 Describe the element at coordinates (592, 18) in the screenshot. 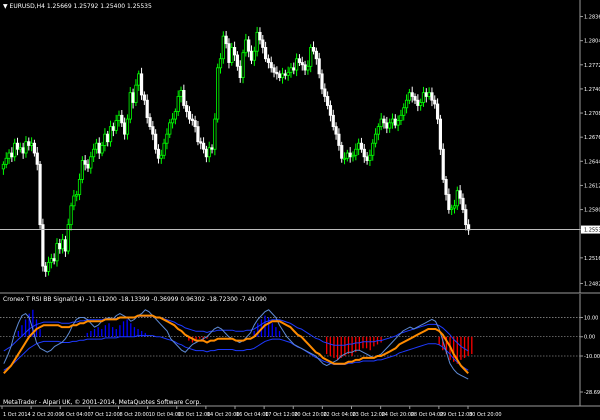

I see `price-label: 1.28360` at that location.